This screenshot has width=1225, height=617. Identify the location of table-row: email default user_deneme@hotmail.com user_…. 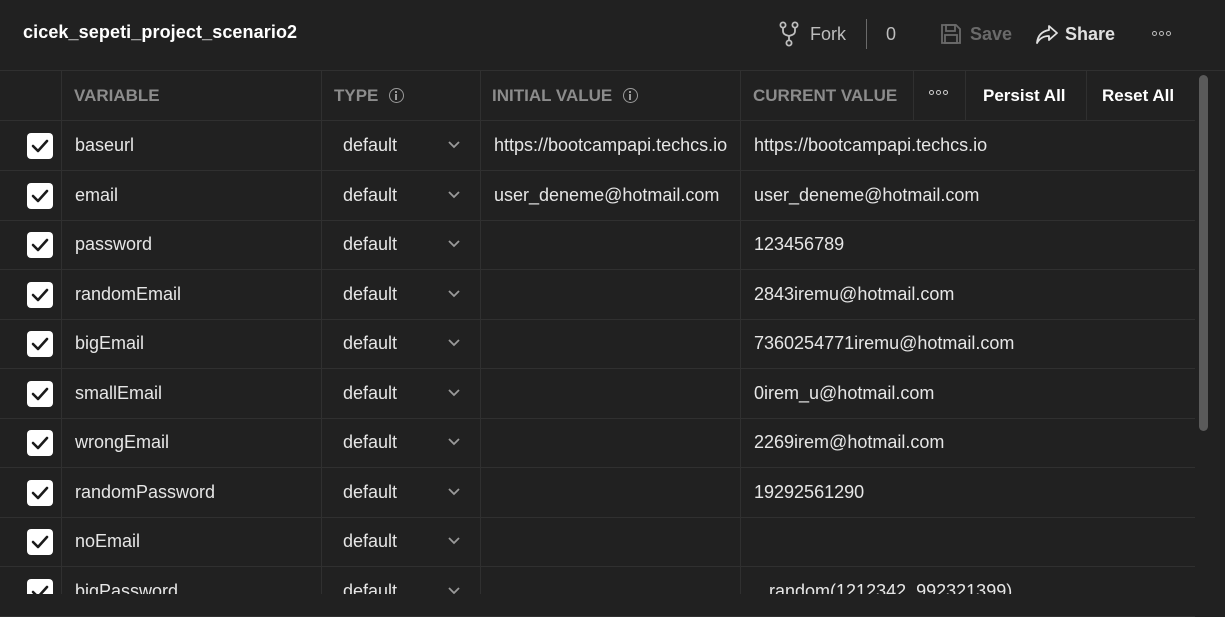
(597, 196).